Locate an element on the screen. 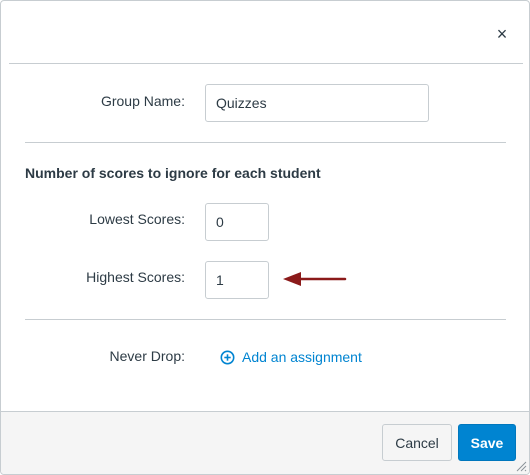  never-drop-label: Never Drop: is located at coordinates (147, 356).